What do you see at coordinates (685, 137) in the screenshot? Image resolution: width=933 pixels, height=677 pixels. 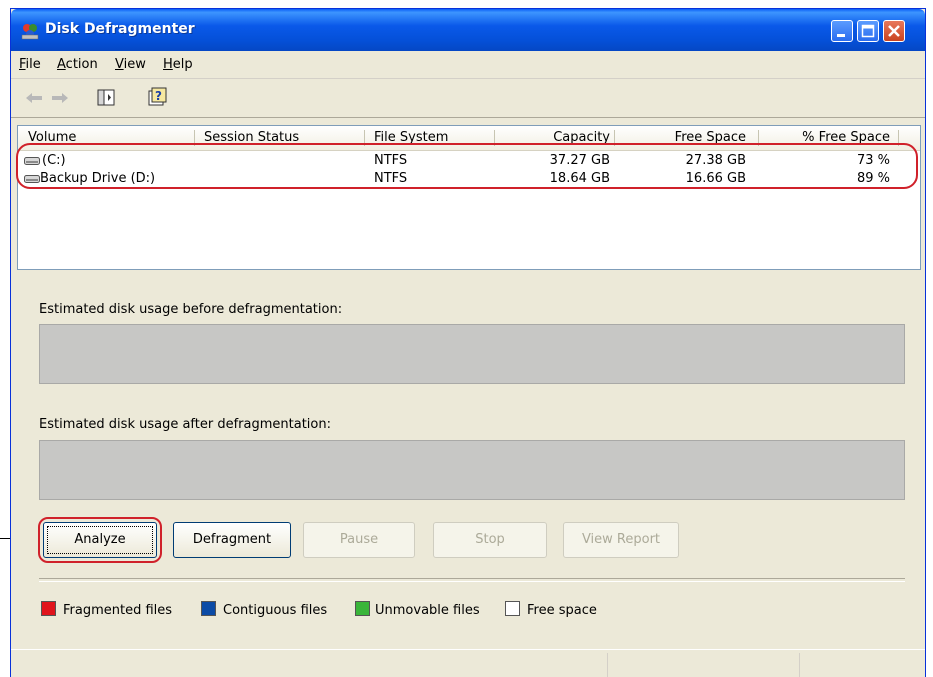 I see `column-free-space: Free Space` at bounding box center [685, 137].